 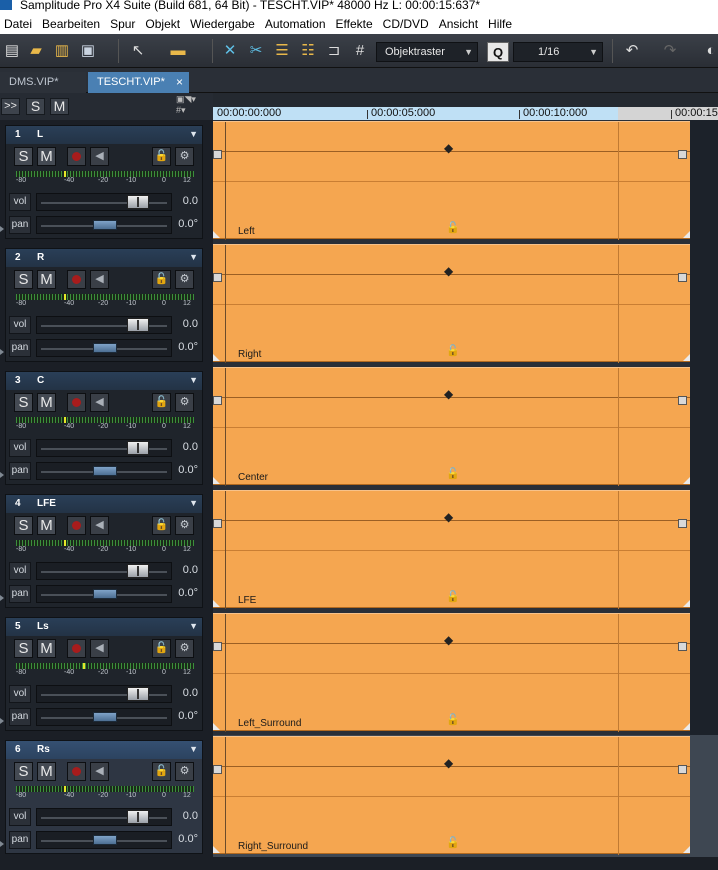 I want to click on close-icon: ×, so click(x=179, y=82).